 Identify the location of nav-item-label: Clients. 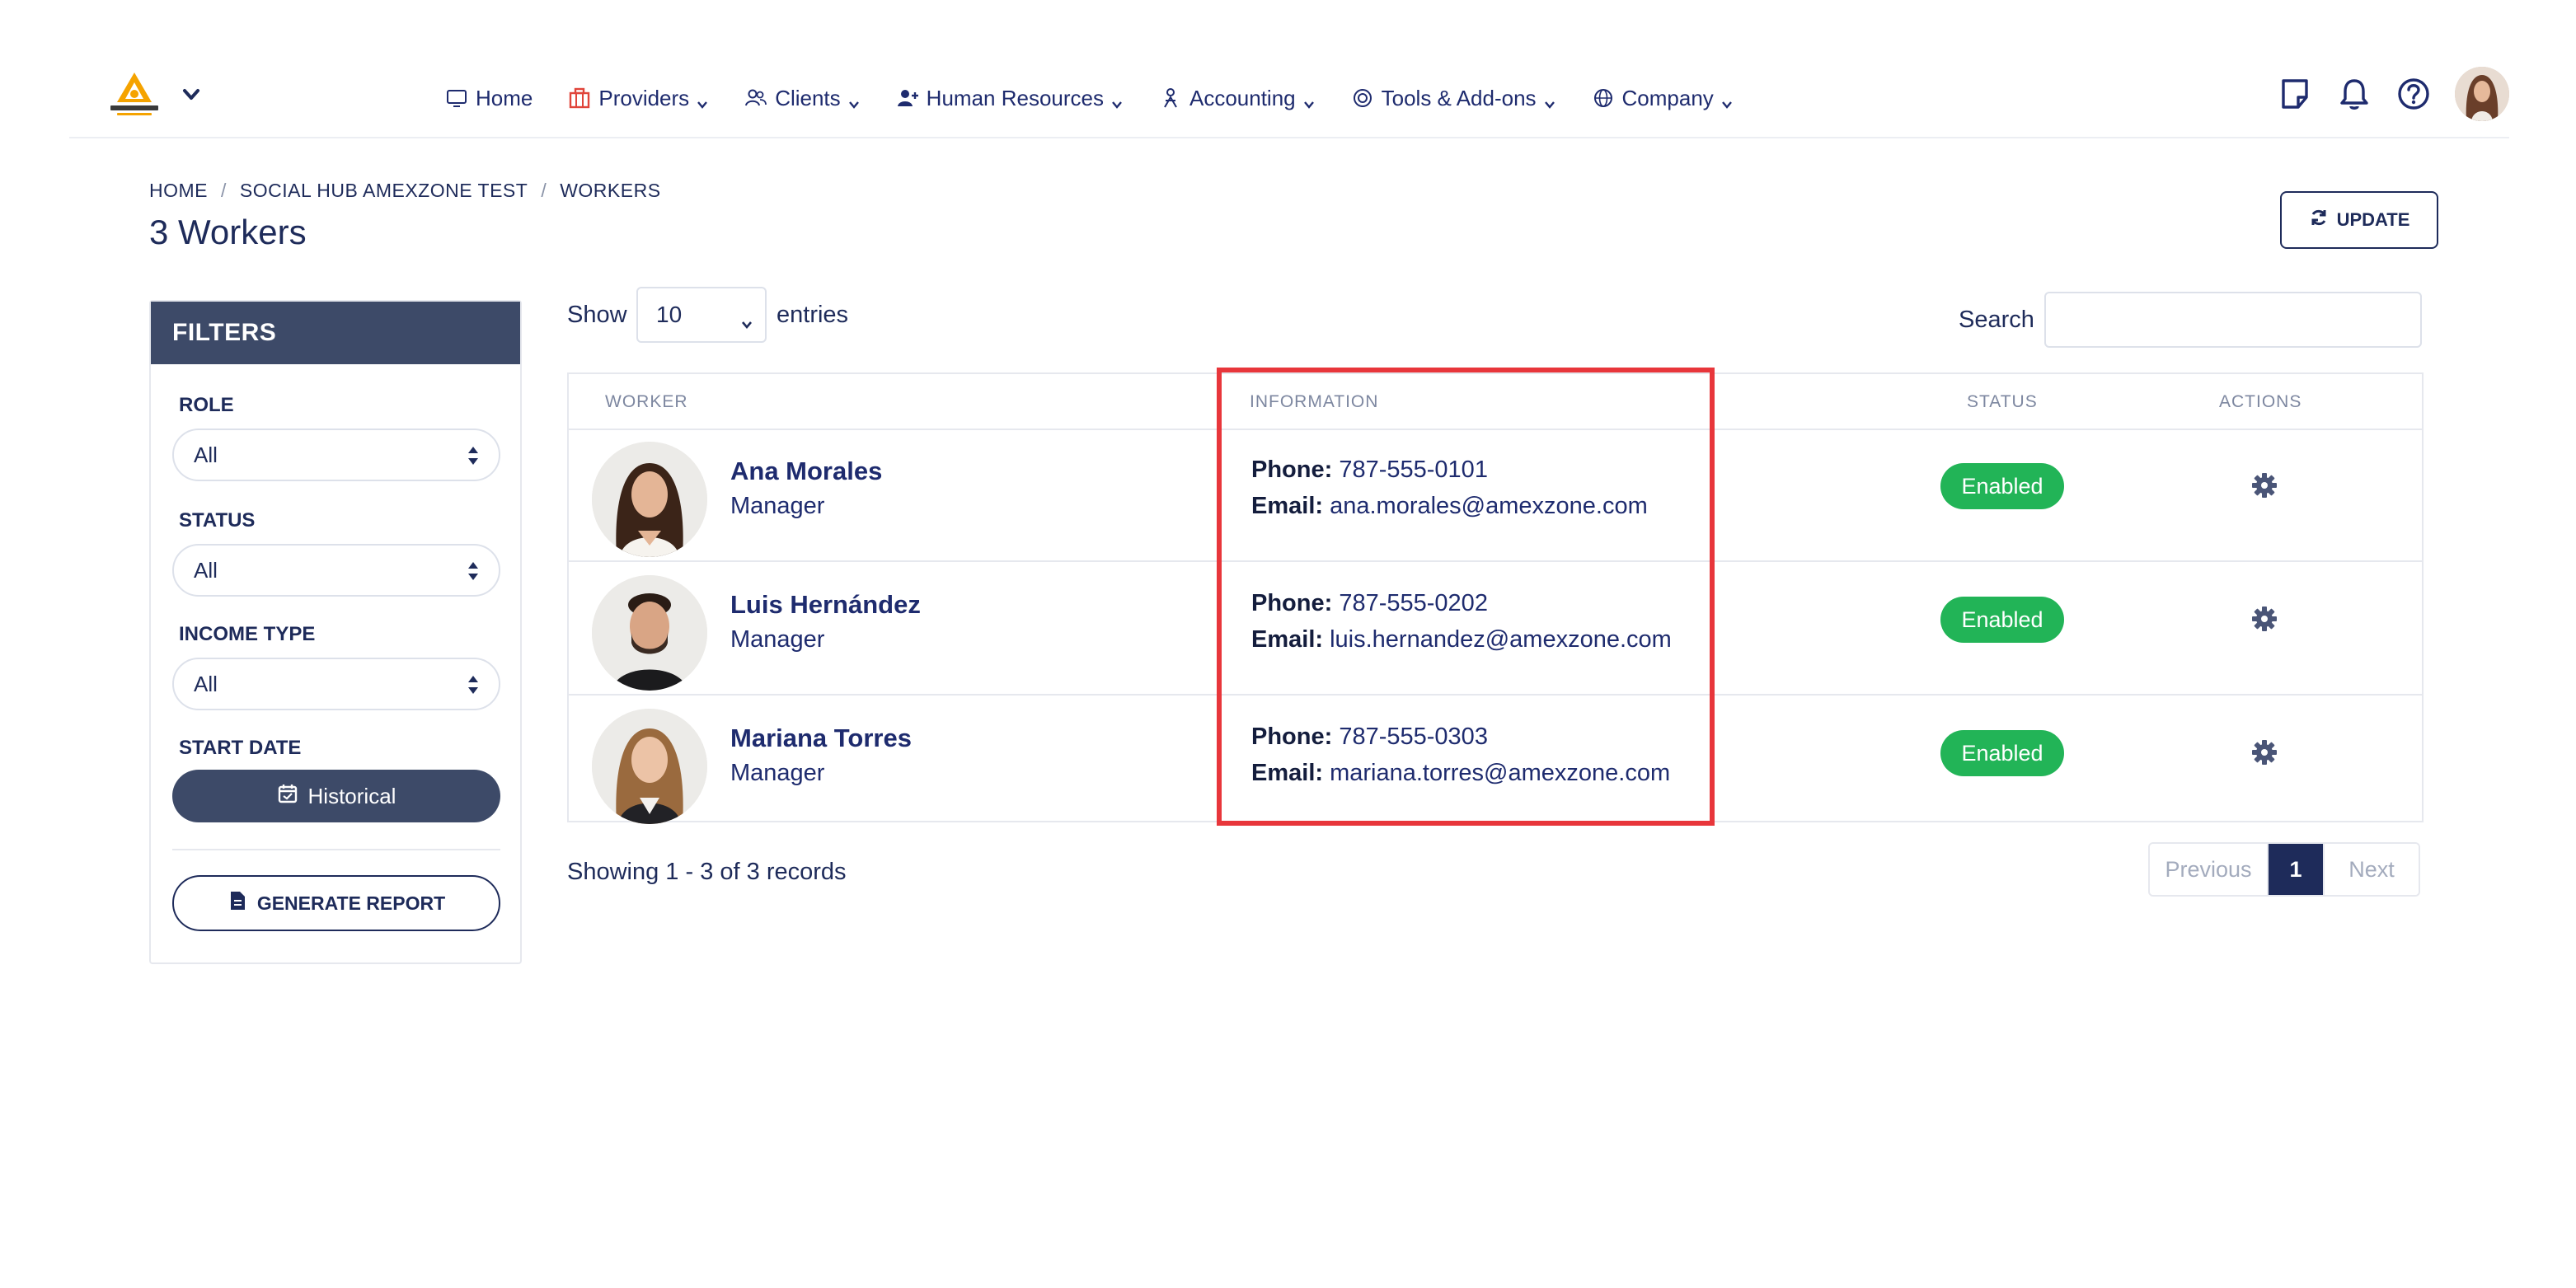
(808, 97).